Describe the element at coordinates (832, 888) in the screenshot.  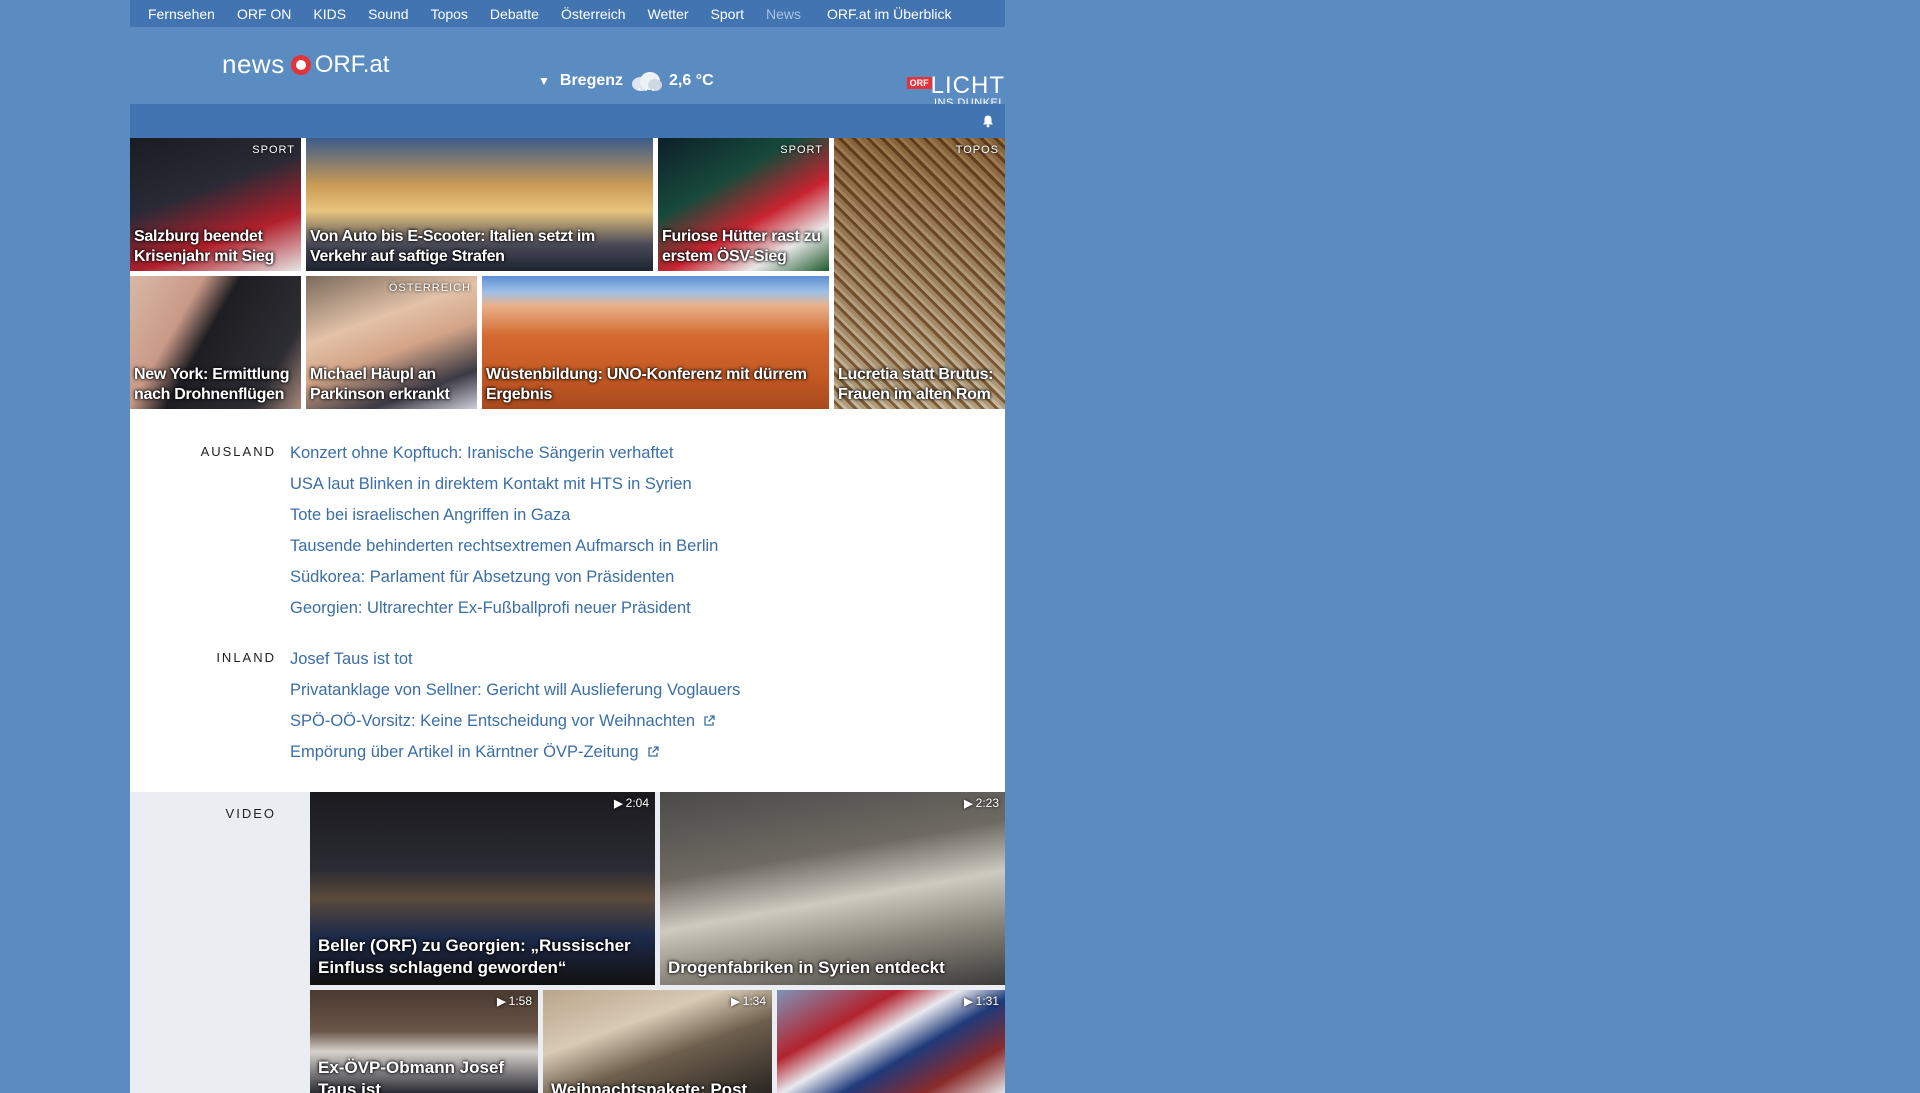
I see `video-tile: ▶ 2:23 Drogenfabriken in Syrien entdeckt` at that location.